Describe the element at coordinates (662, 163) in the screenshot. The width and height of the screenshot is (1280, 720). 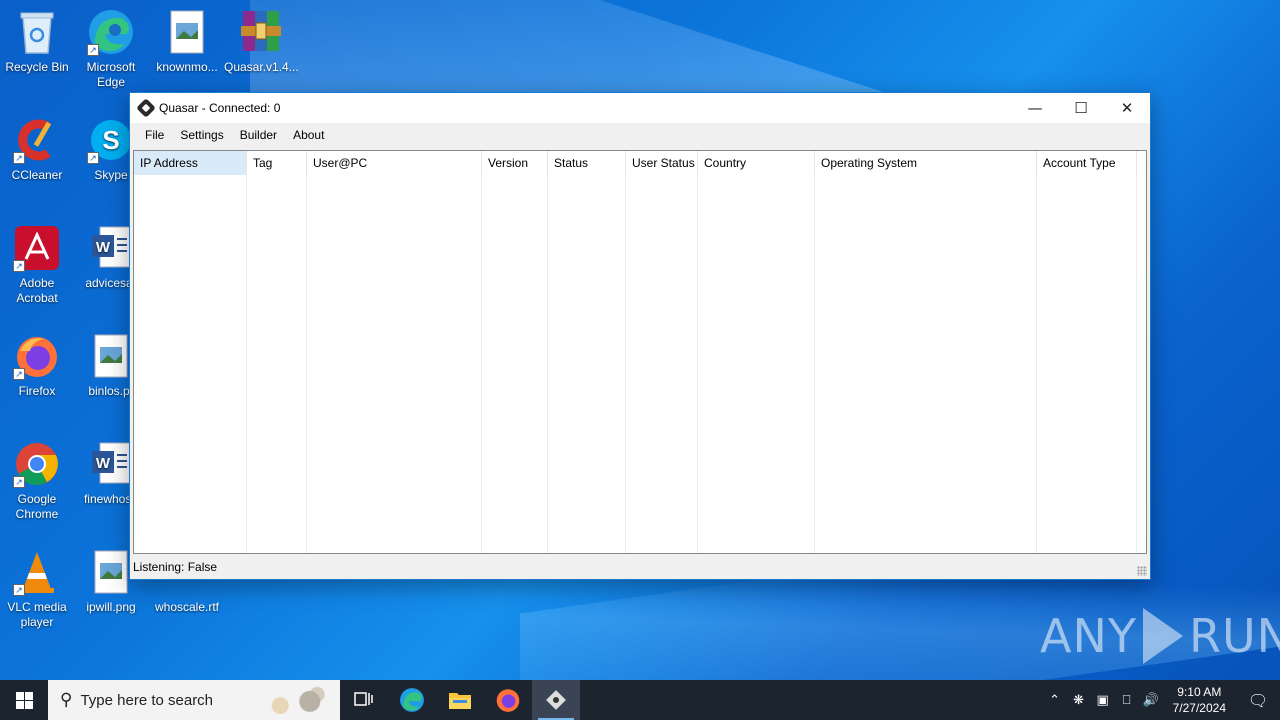
I see `column-header-user-status: User Status` at that location.